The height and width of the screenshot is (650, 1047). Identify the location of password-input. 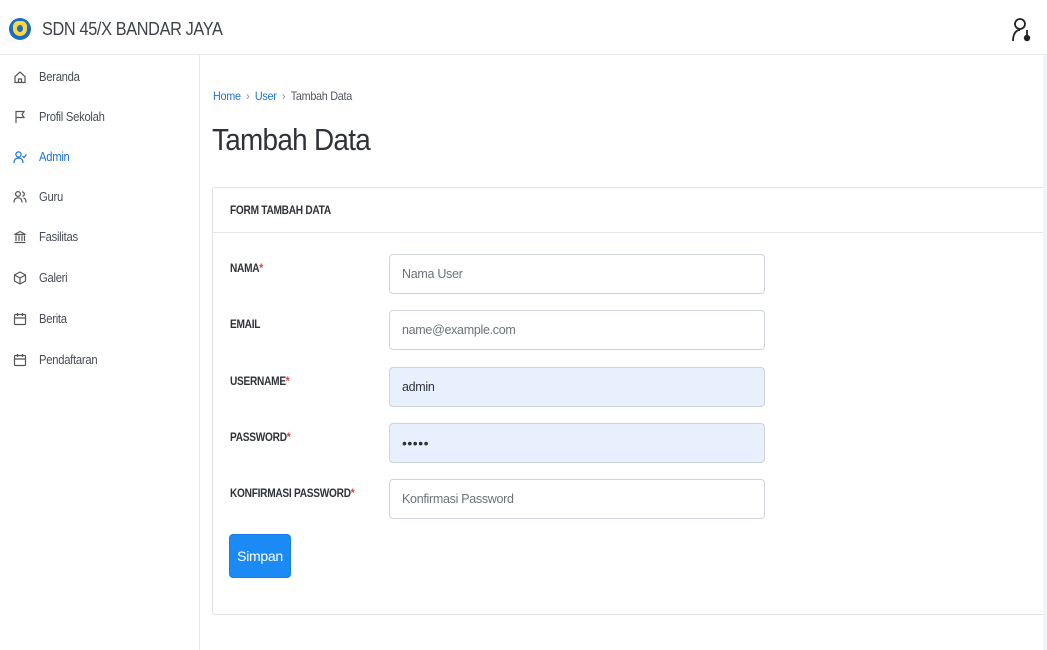
(577, 443).